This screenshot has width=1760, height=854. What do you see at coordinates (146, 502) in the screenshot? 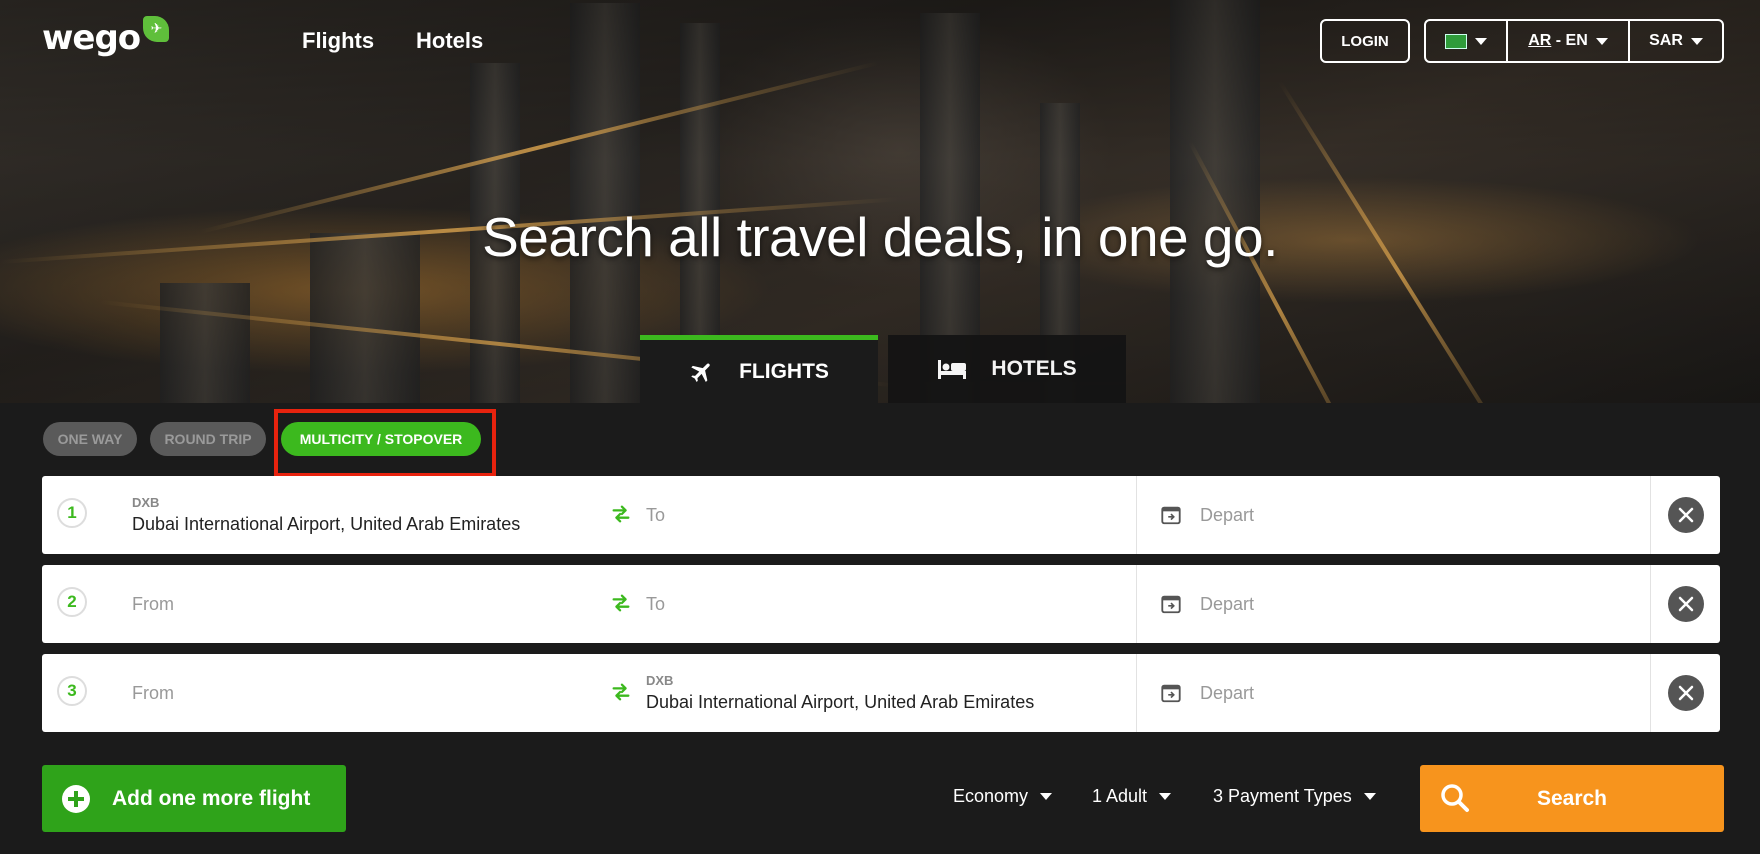
I see `from-airport-code: DXB` at bounding box center [146, 502].